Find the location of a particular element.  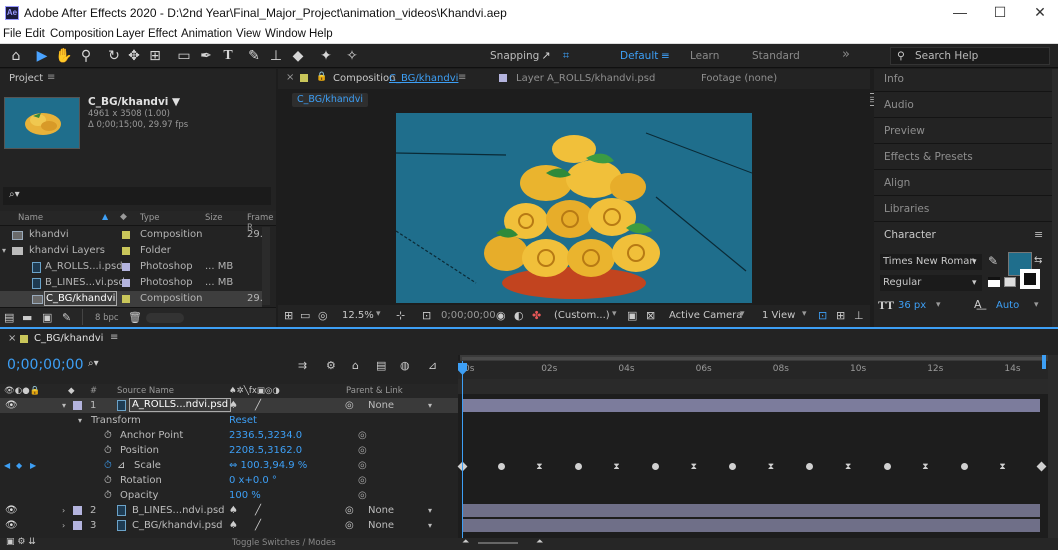

region-of-interest-icon: ⊡ is located at coordinates (426, 315).